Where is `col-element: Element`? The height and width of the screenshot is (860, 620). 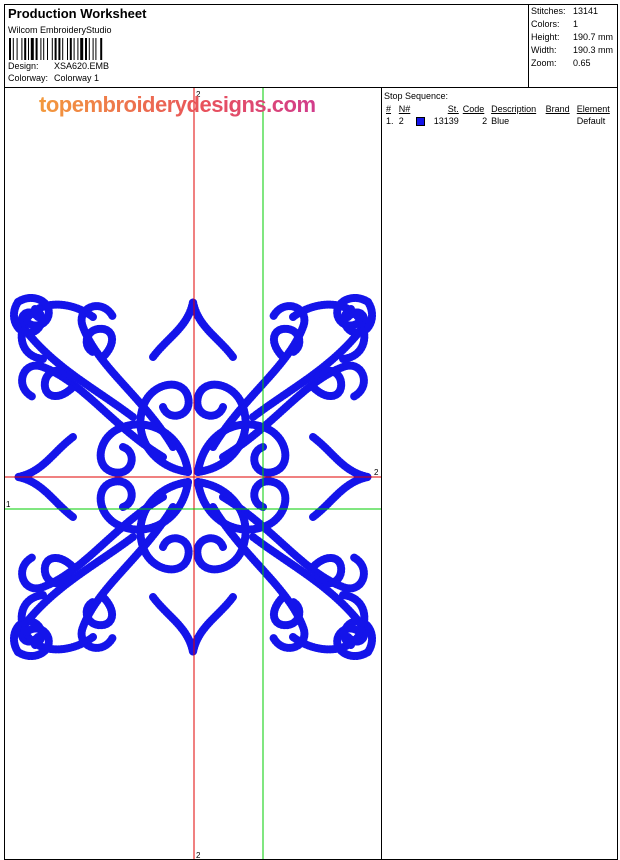
col-element: Element is located at coordinates (593, 109).